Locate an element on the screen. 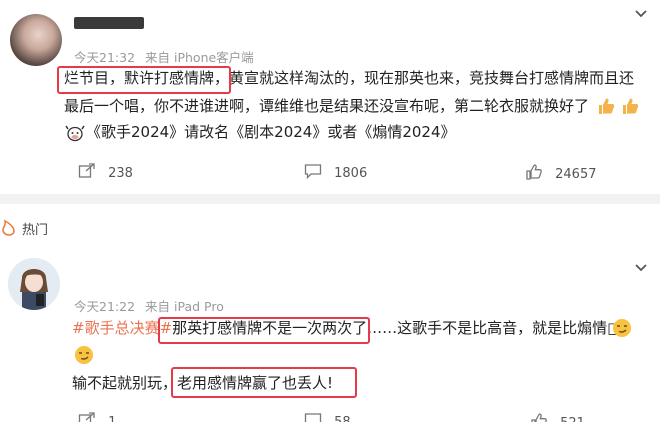 The width and height of the screenshot is (660, 422). like-button: 24657 is located at coordinates (561, 174).